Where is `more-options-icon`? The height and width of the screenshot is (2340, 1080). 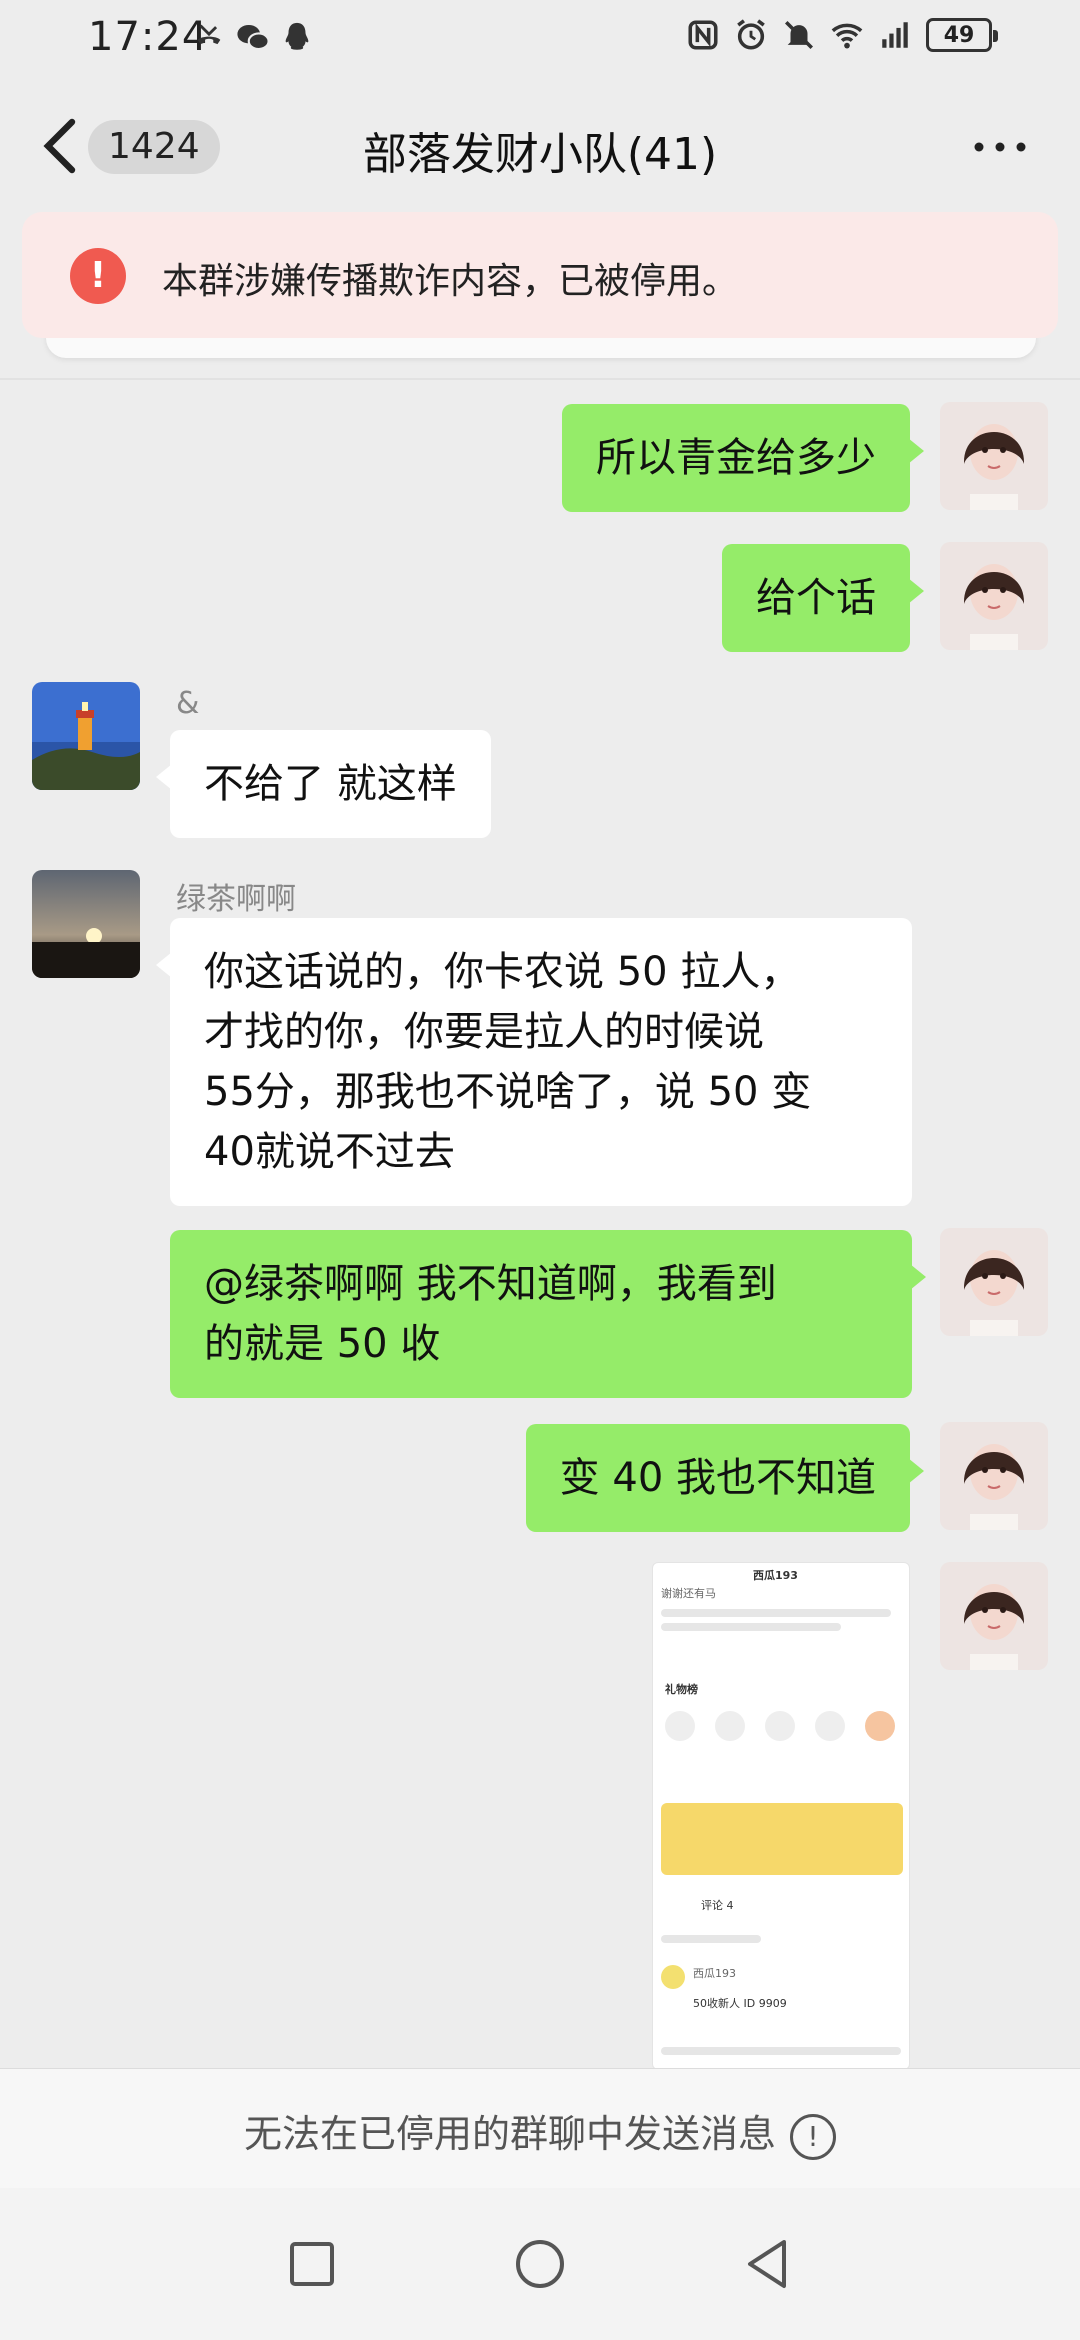
more-options-icon is located at coordinates (1000, 147).